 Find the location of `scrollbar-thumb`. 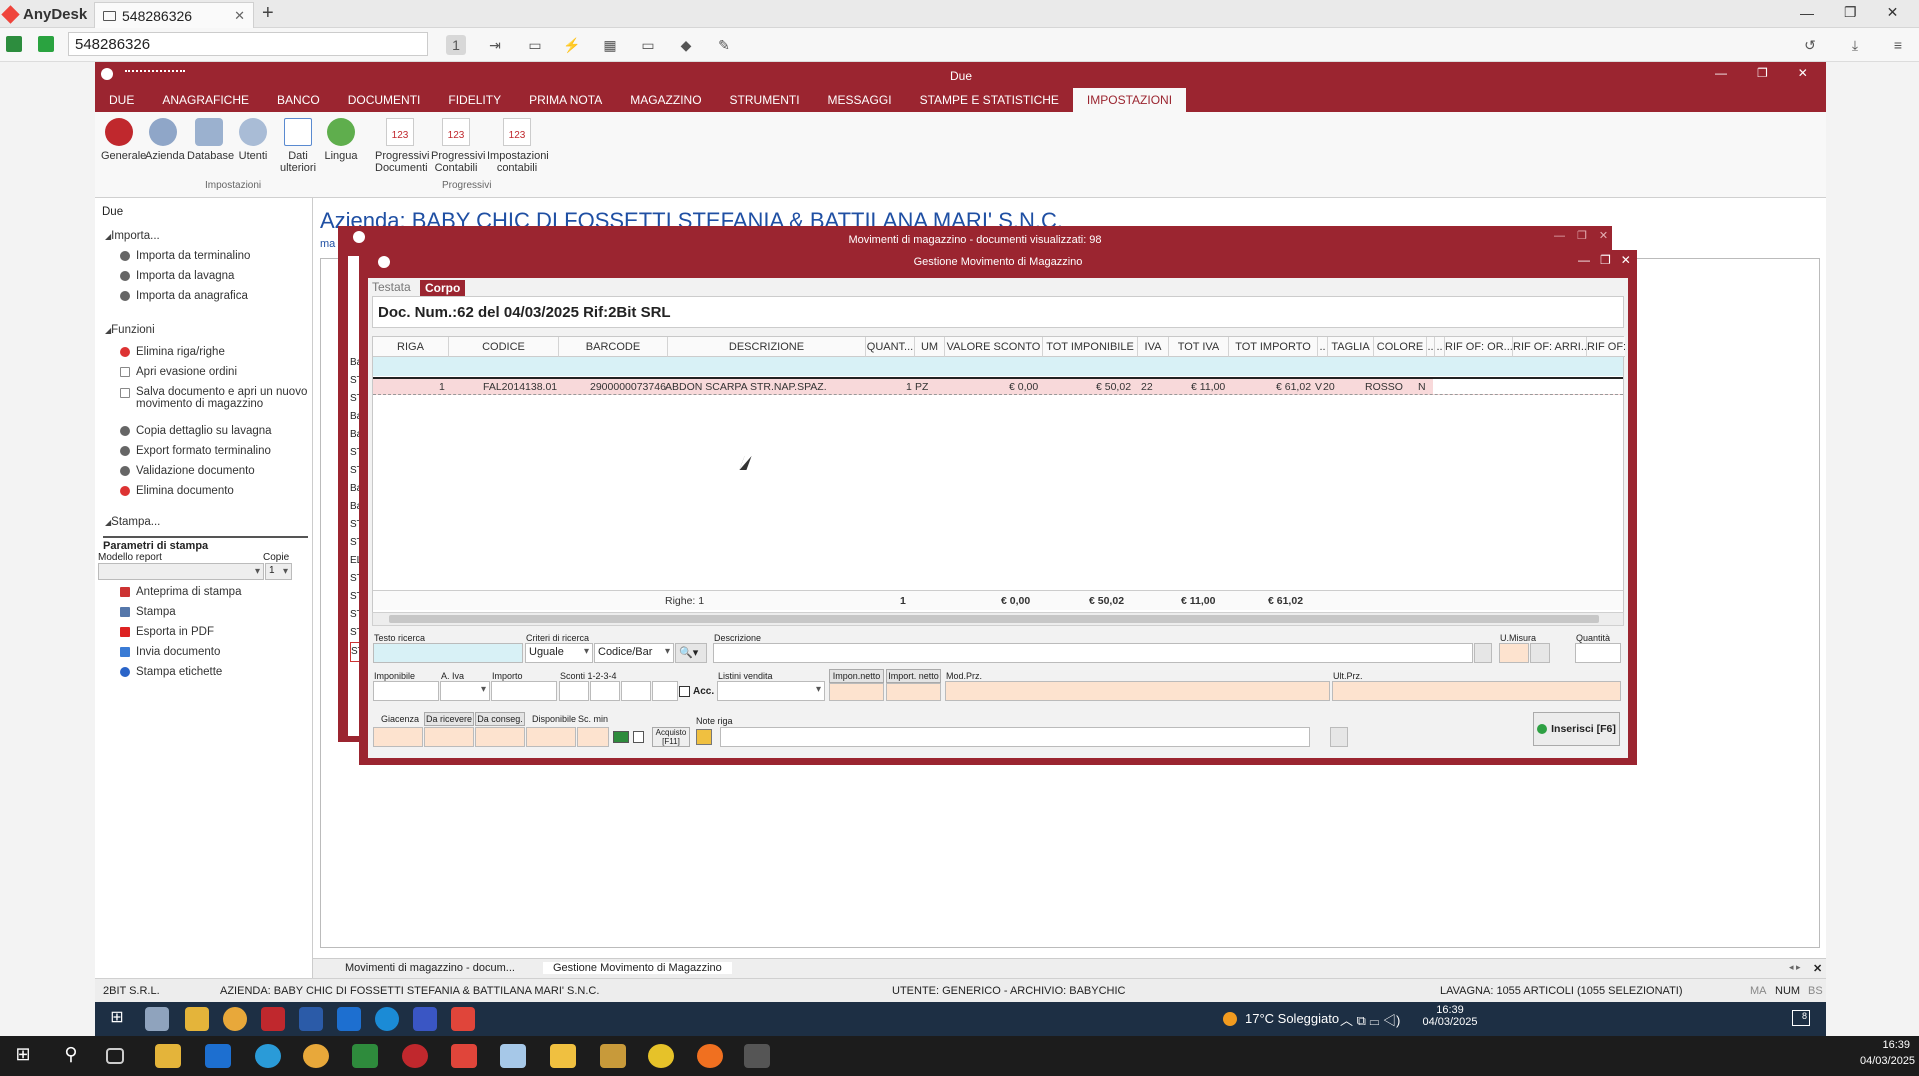

scrollbar-thumb is located at coordinates (994, 619).